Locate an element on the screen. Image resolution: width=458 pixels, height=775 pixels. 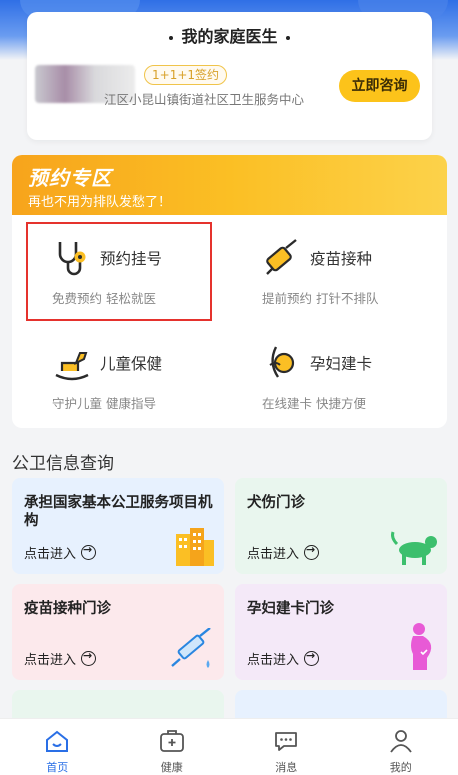
public-health-title: 公卫信息查询 is located at coordinates (63, 464).